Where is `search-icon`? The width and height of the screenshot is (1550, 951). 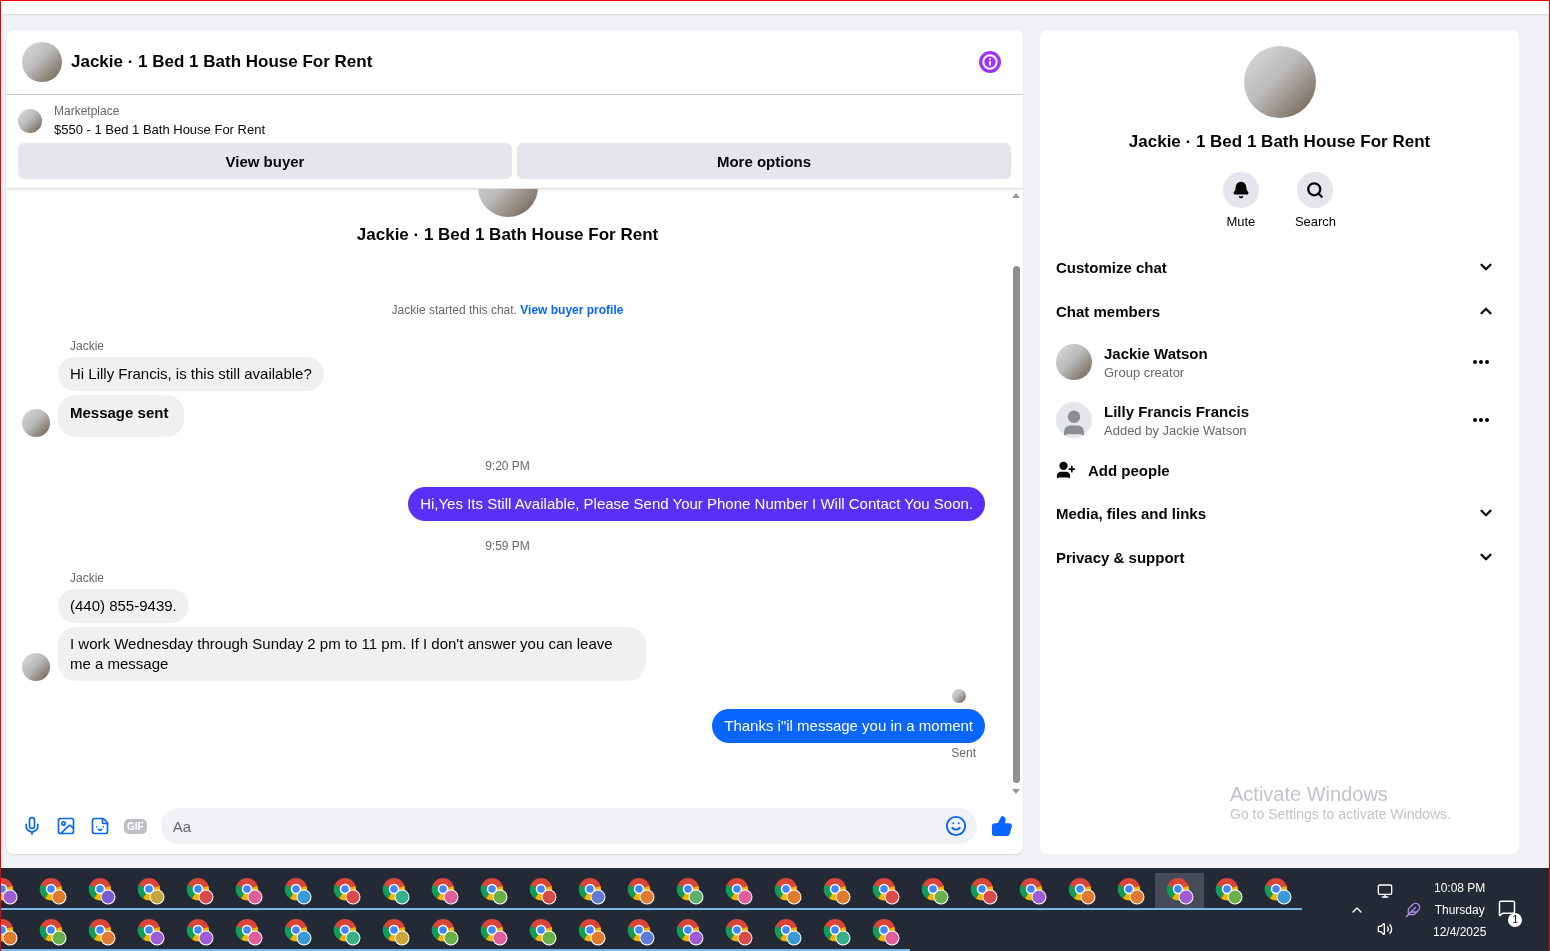
search-icon is located at coordinates (1315, 190).